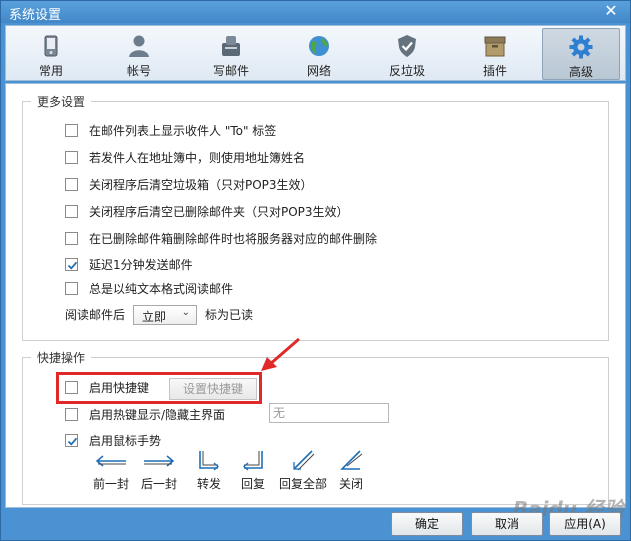 Image resolution: width=631 pixels, height=541 pixels. I want to click on phone-icon, so click(51, 46).